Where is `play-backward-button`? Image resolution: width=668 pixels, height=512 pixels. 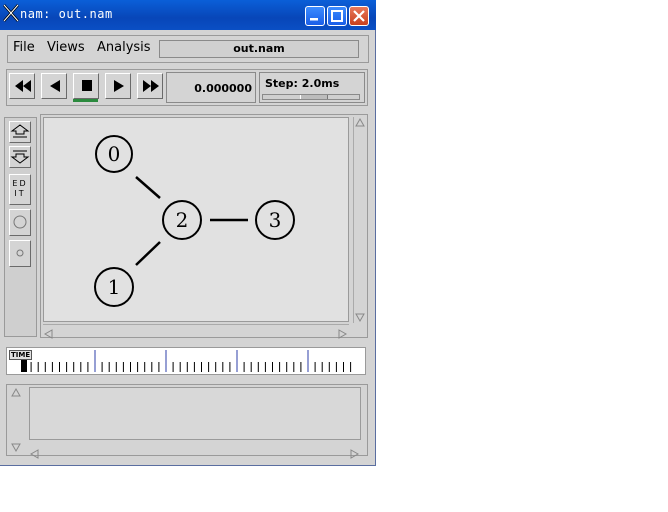 play-backward-button is located at coordinates (54, 86).